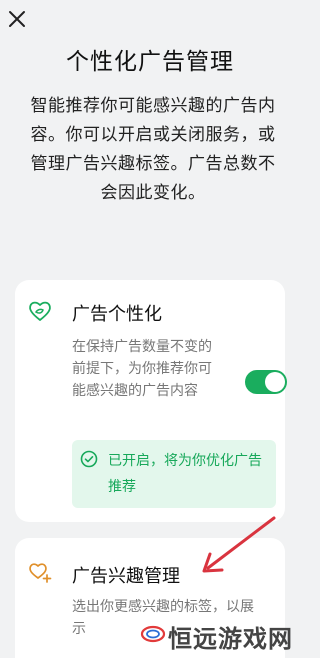  Describe the element at coordinates (40, 311) in the screenshot. I see `heart-leaf-icon` at that location.